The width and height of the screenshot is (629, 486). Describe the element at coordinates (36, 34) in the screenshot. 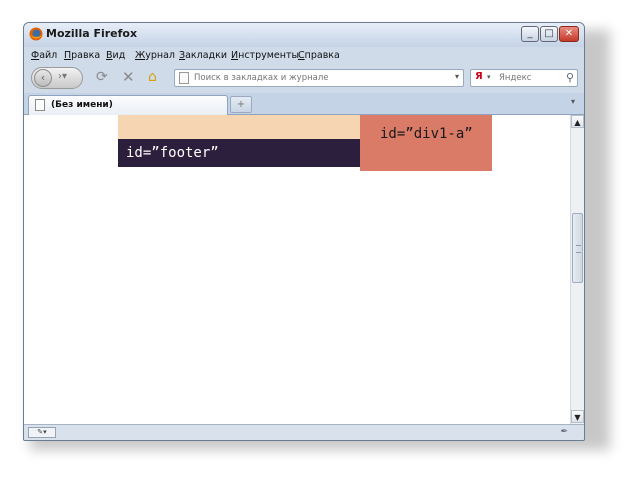

I see `firefox-icon` at that location.